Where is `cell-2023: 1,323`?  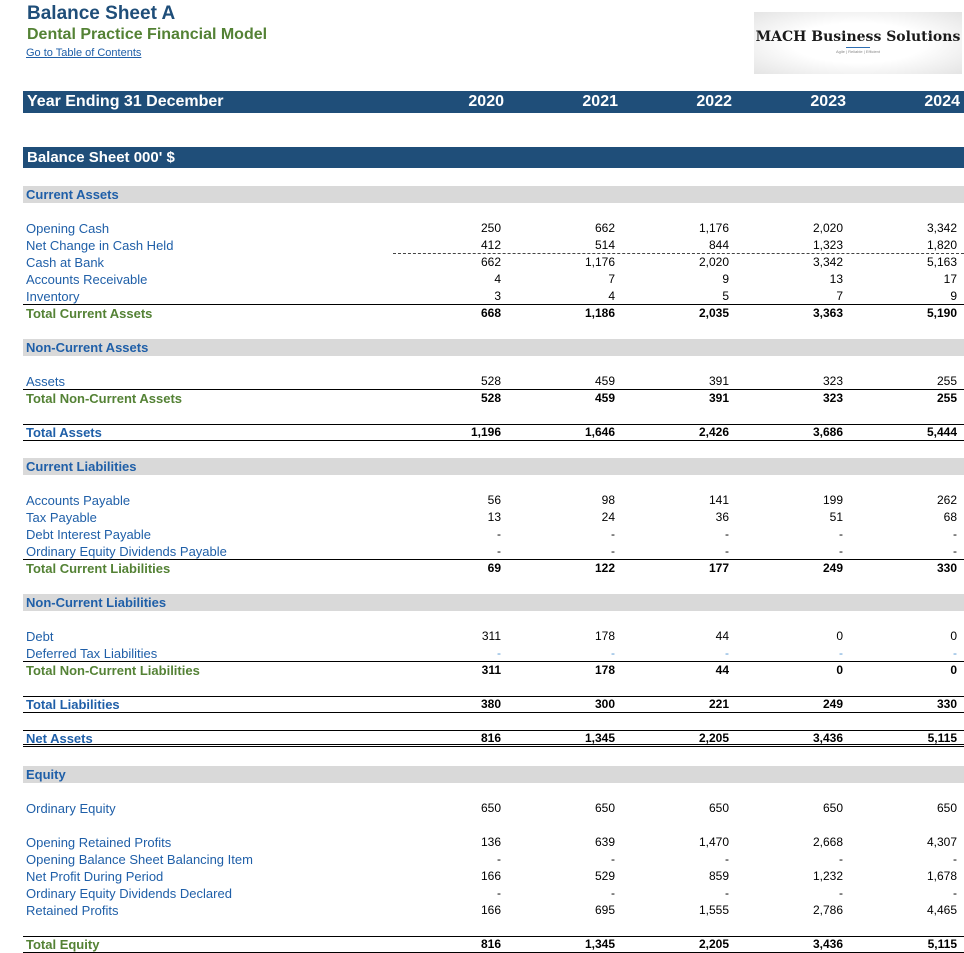
cell-2023: 1,323 is located at coordinates (827, 245).